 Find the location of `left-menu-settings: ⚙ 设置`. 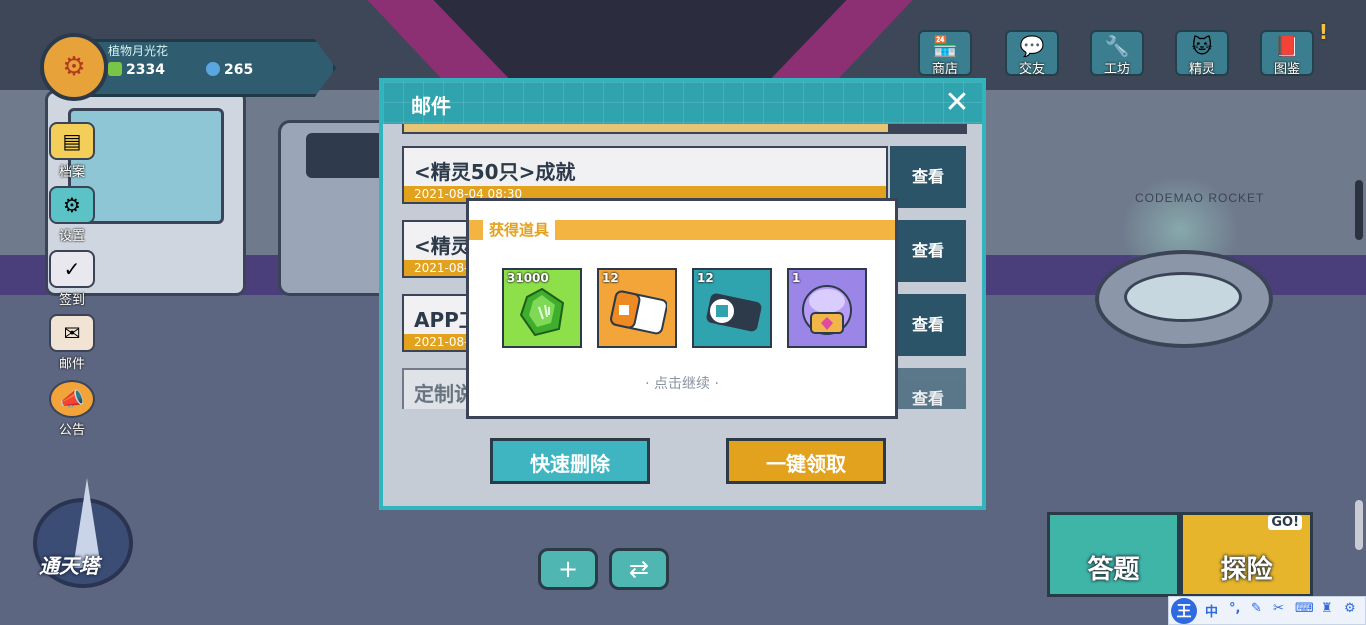

left-menu-settings: ⚙ 设置 is located at coordinates (72, 215).